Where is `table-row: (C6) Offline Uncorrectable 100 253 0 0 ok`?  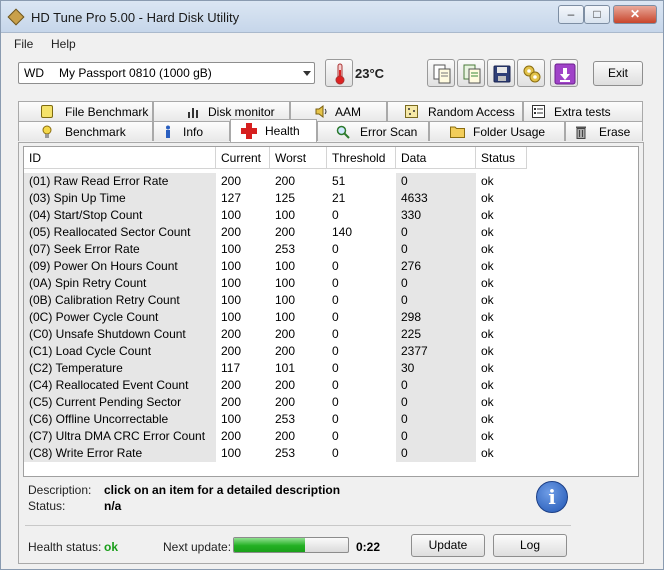 table-row: (C6) Offline Uncorrectable 100 253 0 0 ok is located at coordinates (274, 419).